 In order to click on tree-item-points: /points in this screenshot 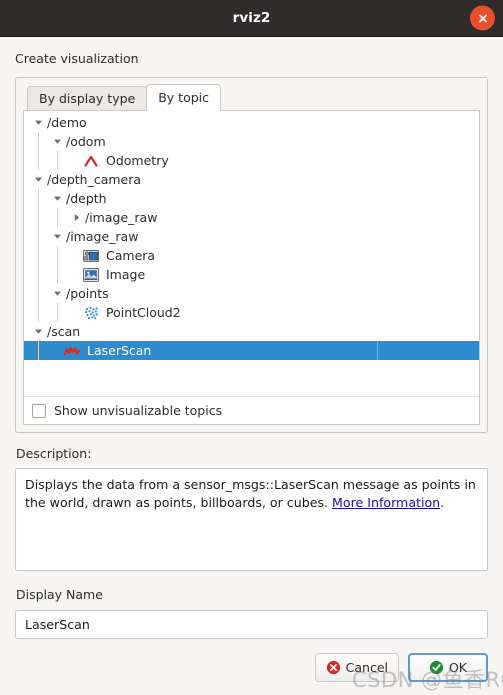, I will do `click(251, 293)`.